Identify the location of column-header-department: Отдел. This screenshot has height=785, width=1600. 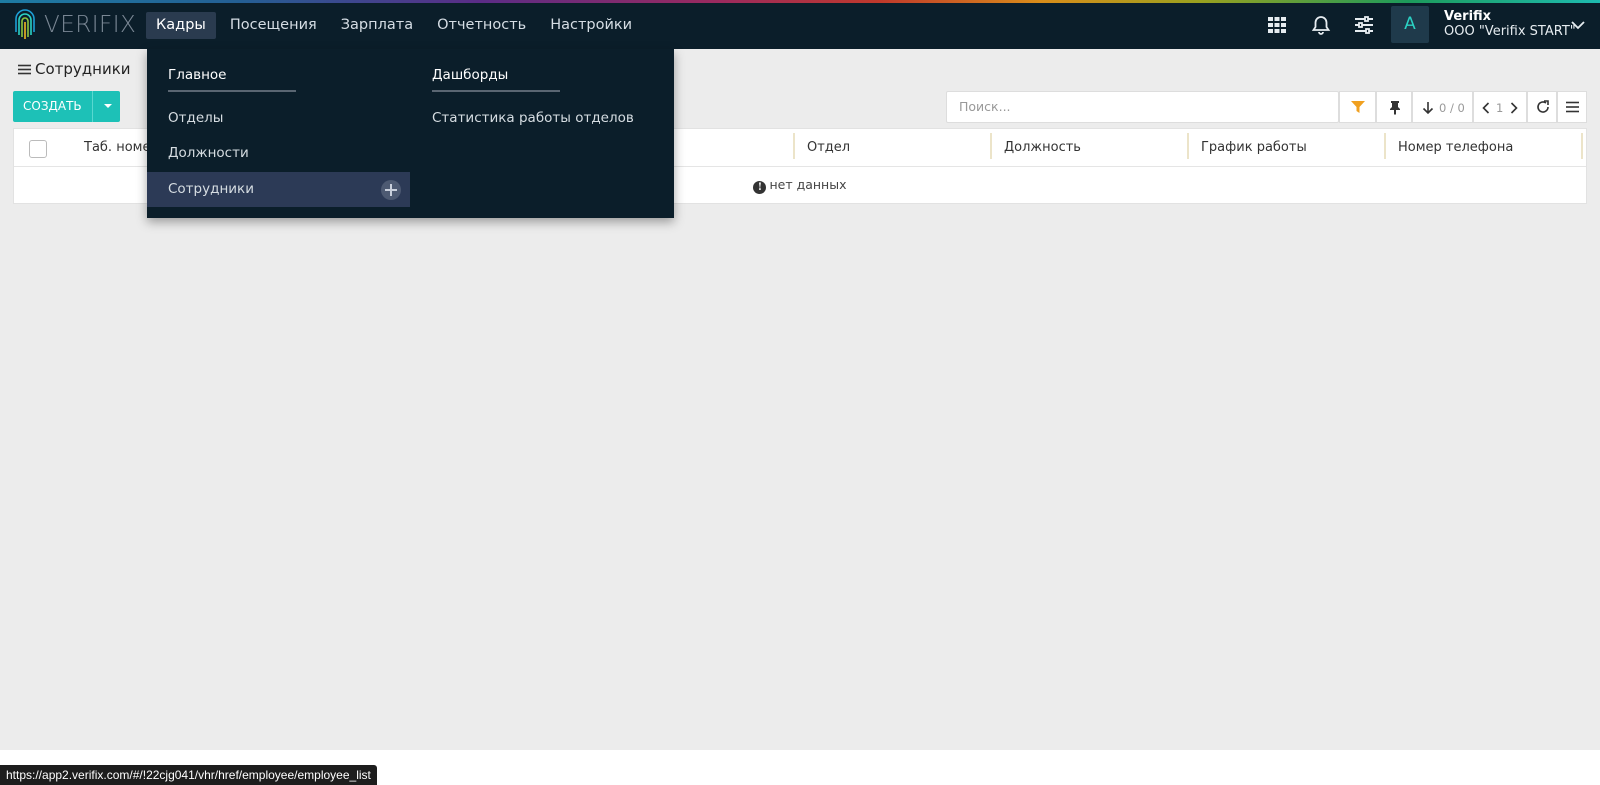
(828, 147).